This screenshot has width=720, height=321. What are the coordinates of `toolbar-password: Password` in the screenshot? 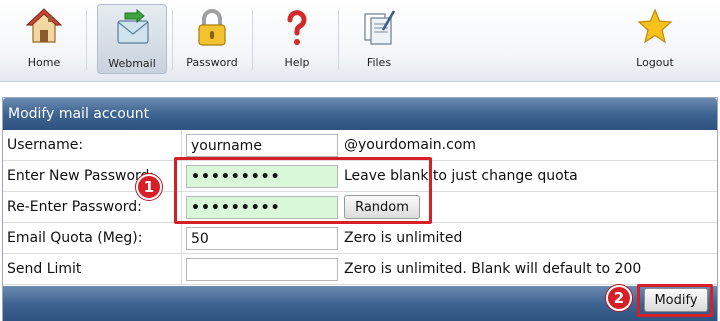 It's located at (212, 39).